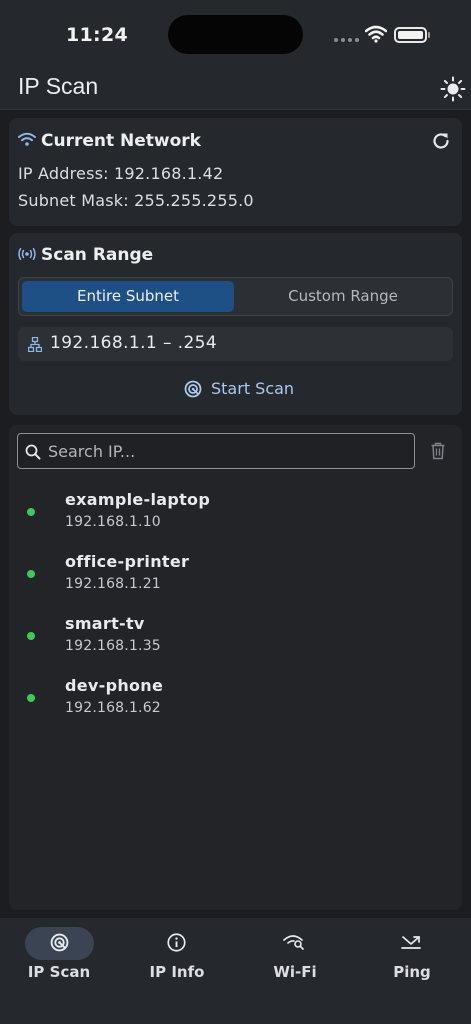  Describe the element at coordinates (376, 34) in the screenshot. I see `wifi-signal-icon` at that location.